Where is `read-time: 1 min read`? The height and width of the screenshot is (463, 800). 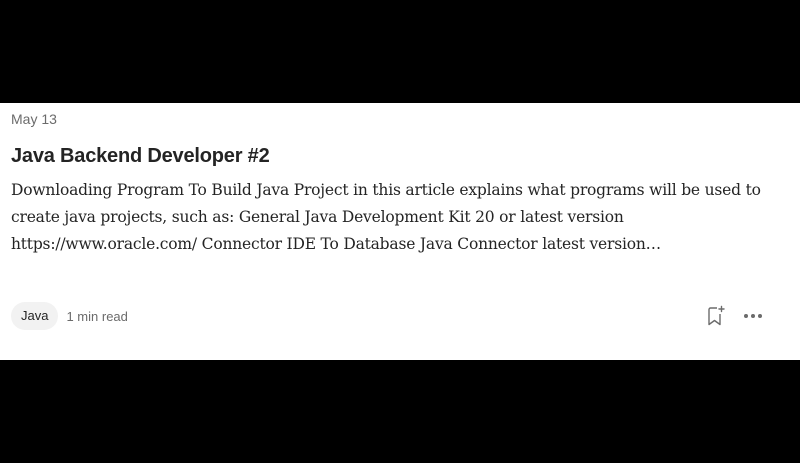 read-time: 1 min read is located at coordinates (97, 316).